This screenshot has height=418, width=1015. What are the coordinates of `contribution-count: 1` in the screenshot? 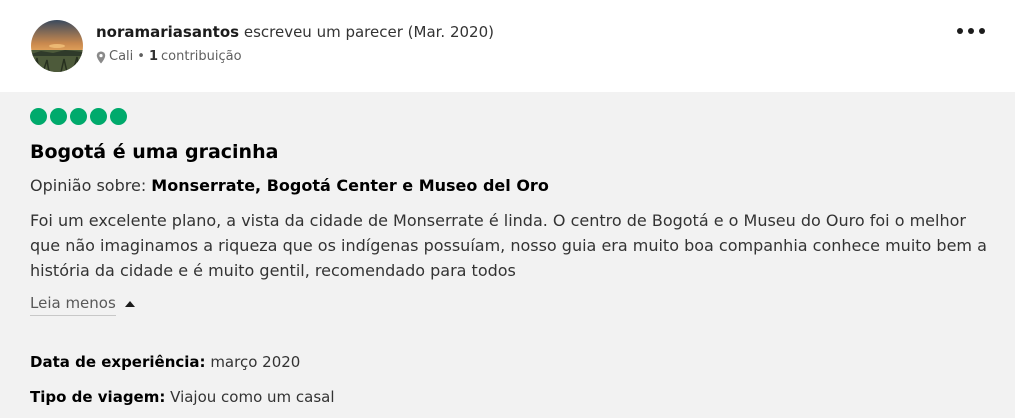 It's located at (153, 56).